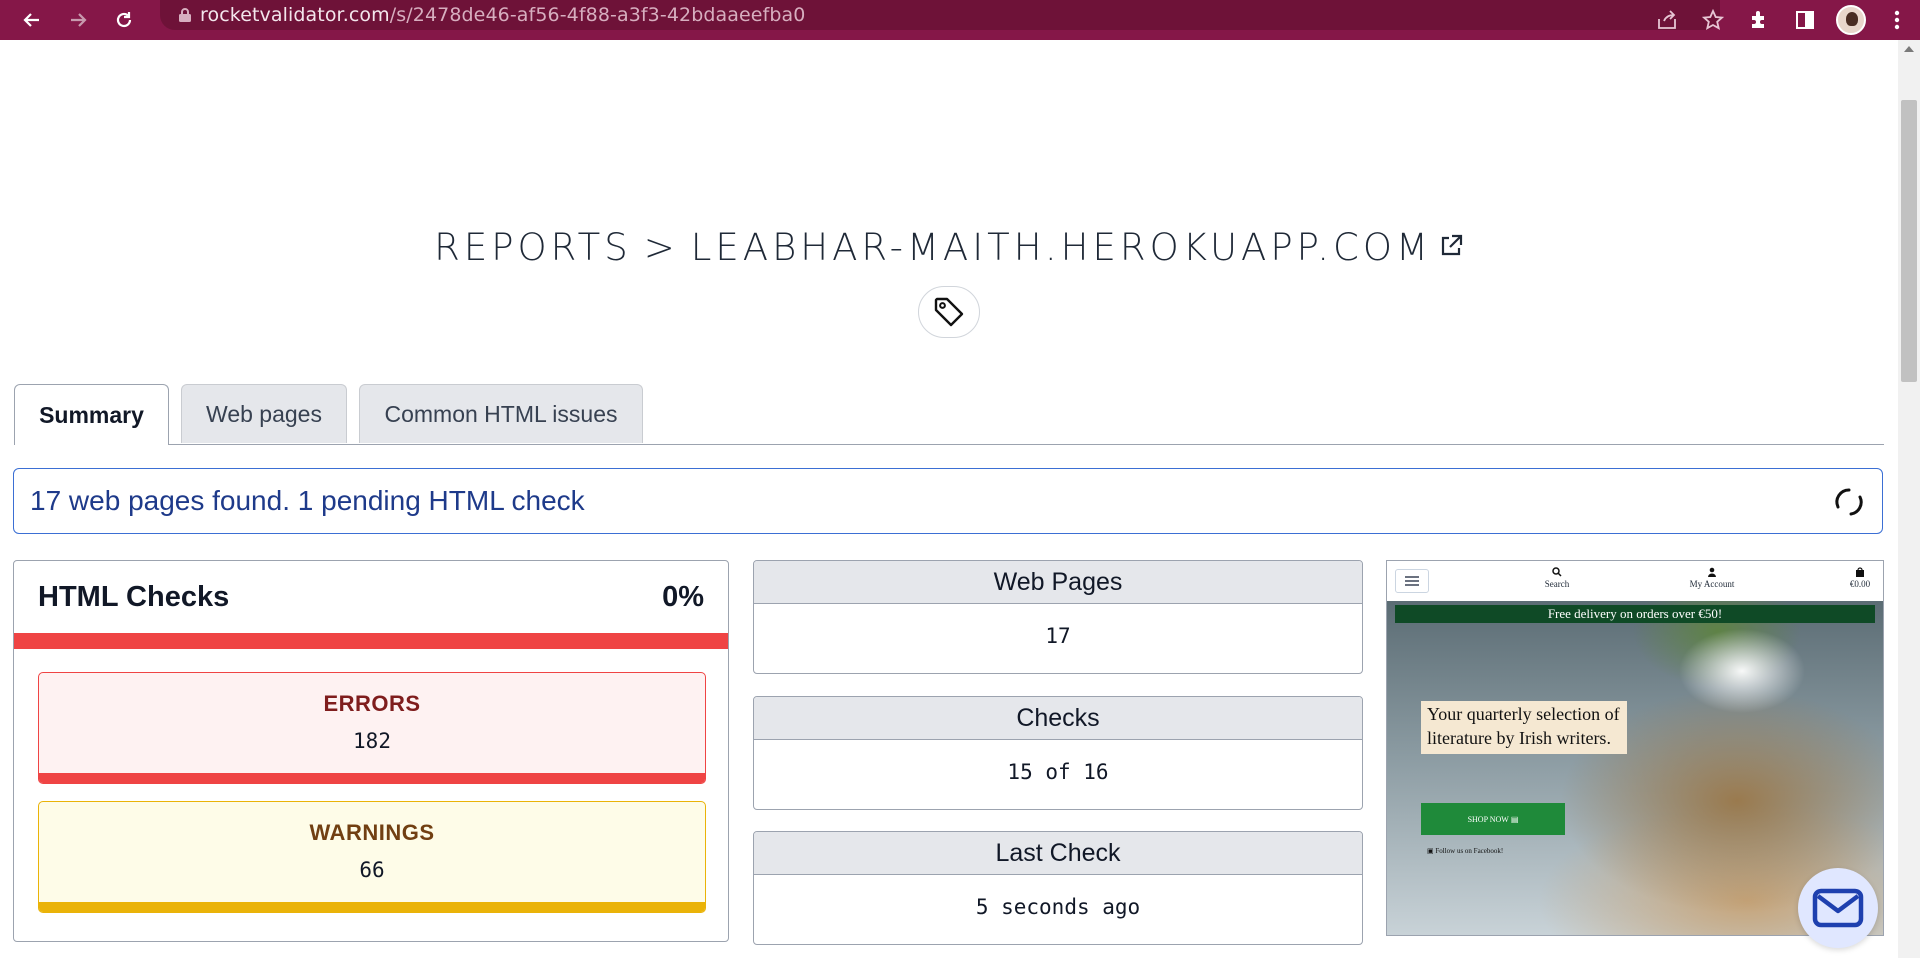  What do you see at coordinates (1860, 584) in the screenshot?
I see `preview-cart-label: €0.00` at bounding box center [1860, 584].